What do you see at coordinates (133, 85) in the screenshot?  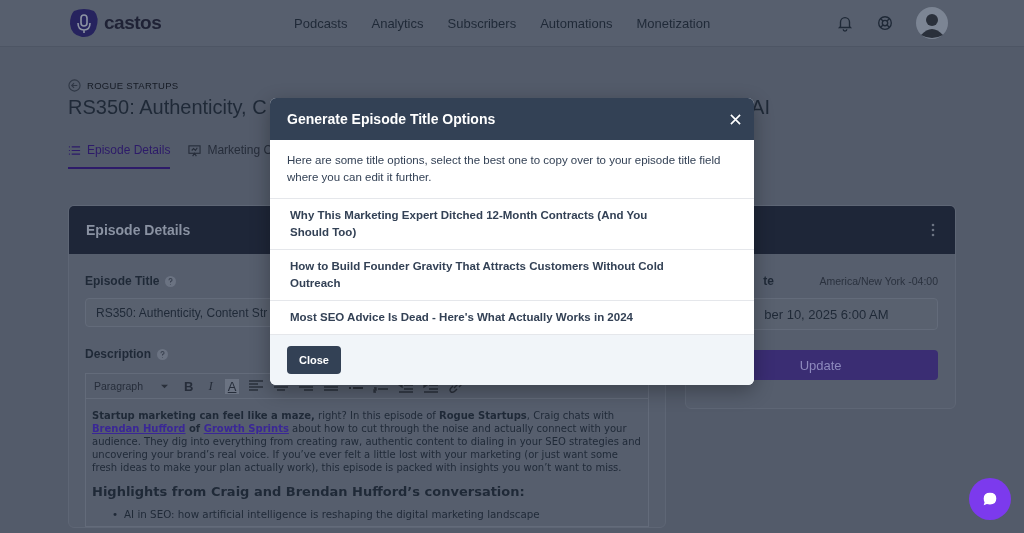 I see `breadcrumb-link: ROGUE STARTUPS` at bounding box center [133, 85].